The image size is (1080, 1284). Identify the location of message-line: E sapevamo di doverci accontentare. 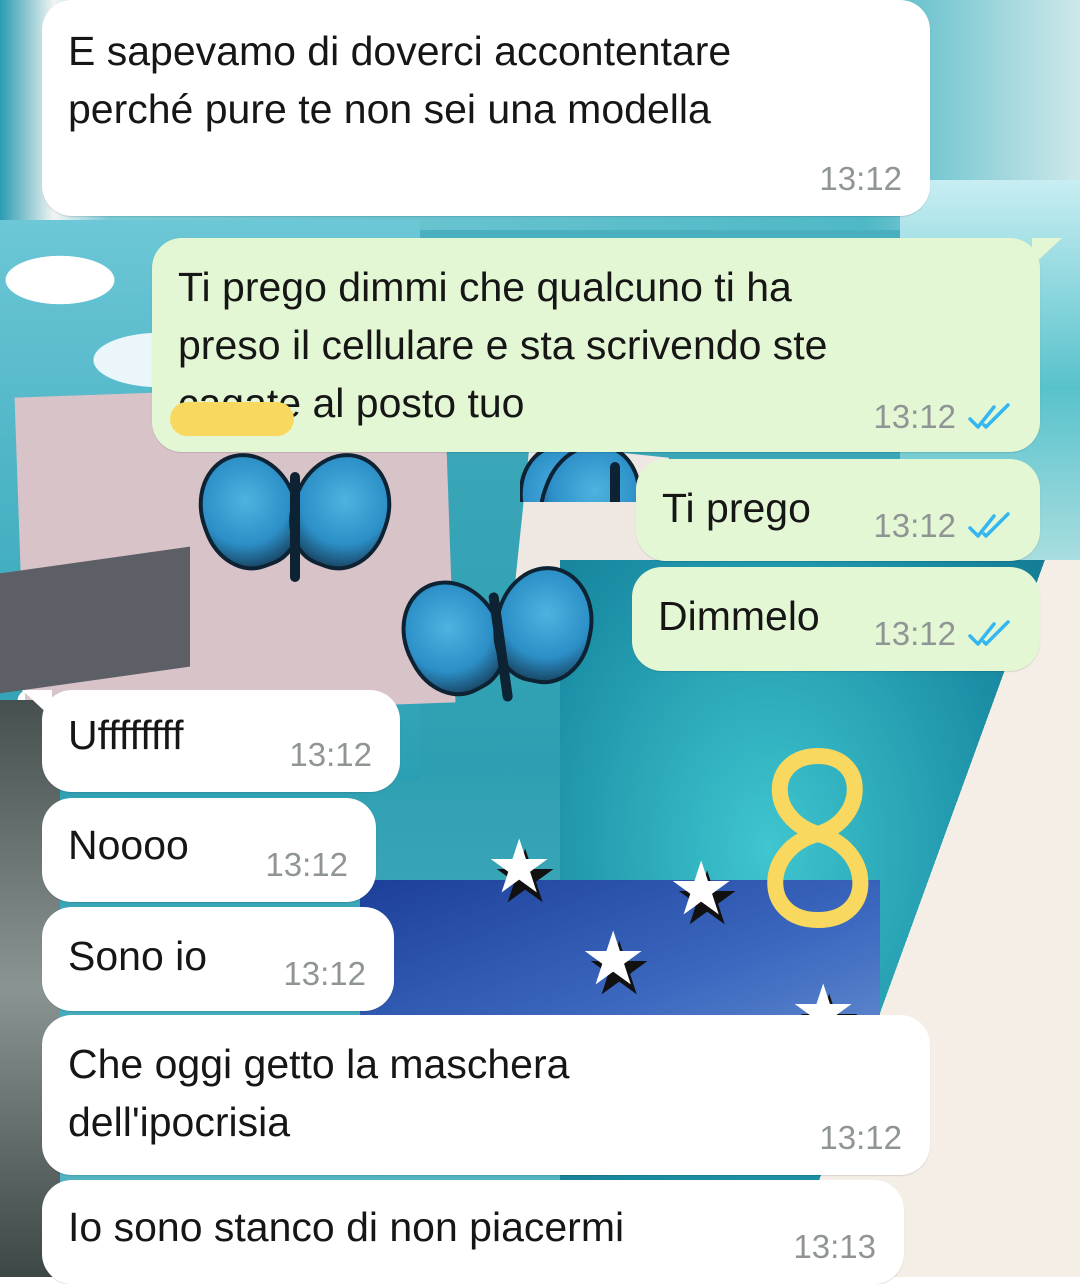
(400, 51).